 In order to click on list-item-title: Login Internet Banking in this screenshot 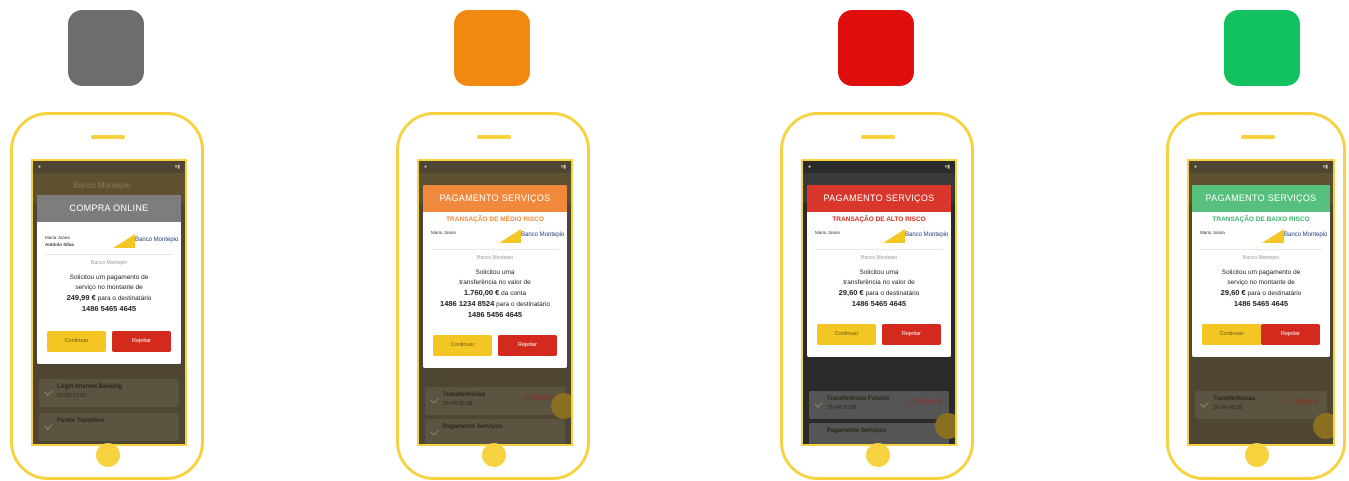, I will do `click(90, 387)`.